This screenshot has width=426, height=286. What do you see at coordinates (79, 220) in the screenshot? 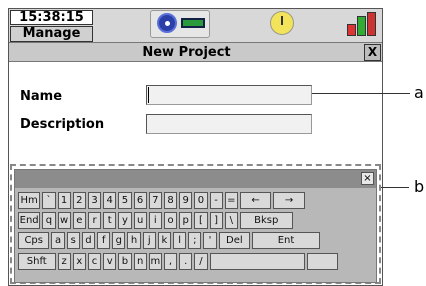
I see `key: e` at bounding box center [79, 220].